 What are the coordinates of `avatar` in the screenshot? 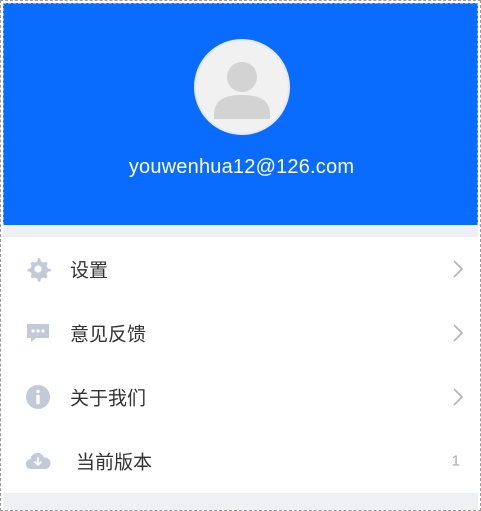 It's located at (242, 87).